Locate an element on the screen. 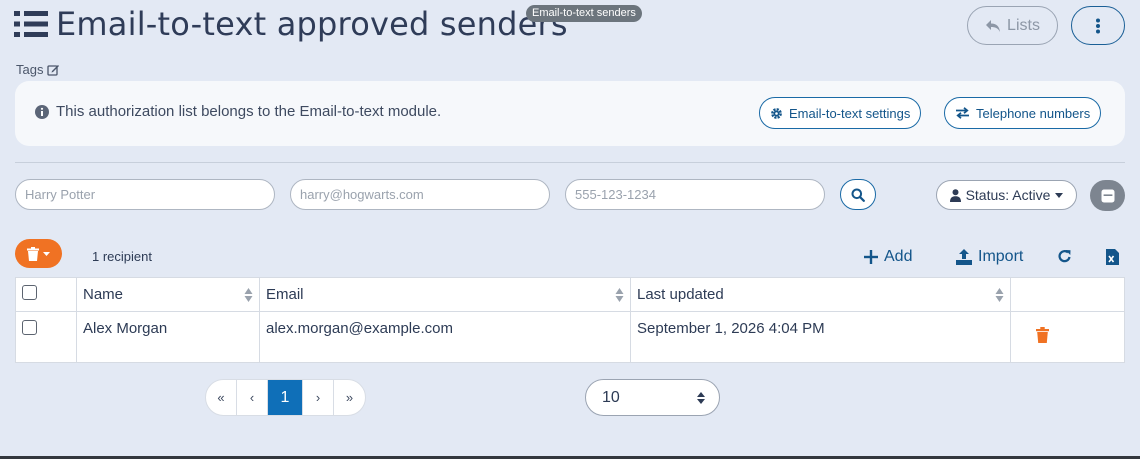  settings-label: Email-to-text settings is located at coordinates (850, 113).